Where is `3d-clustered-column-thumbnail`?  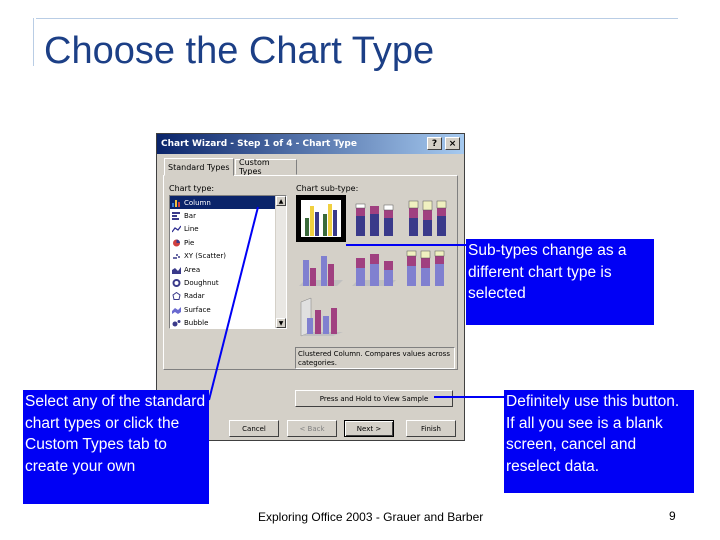 3d-clustered-column-thumbnail is located at coordinates (321, 271).